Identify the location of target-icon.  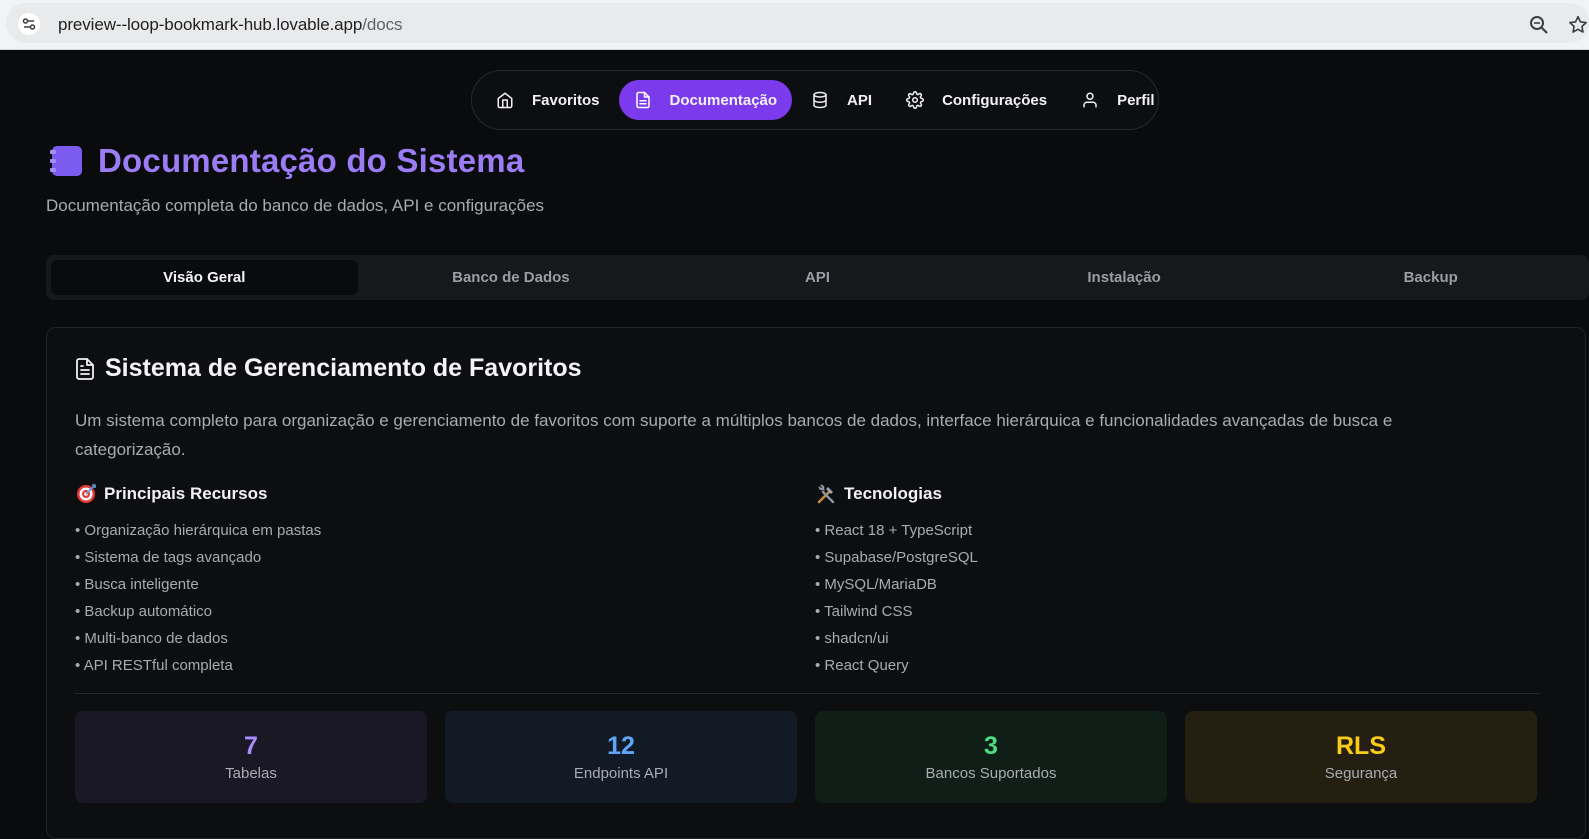
(86, 493).